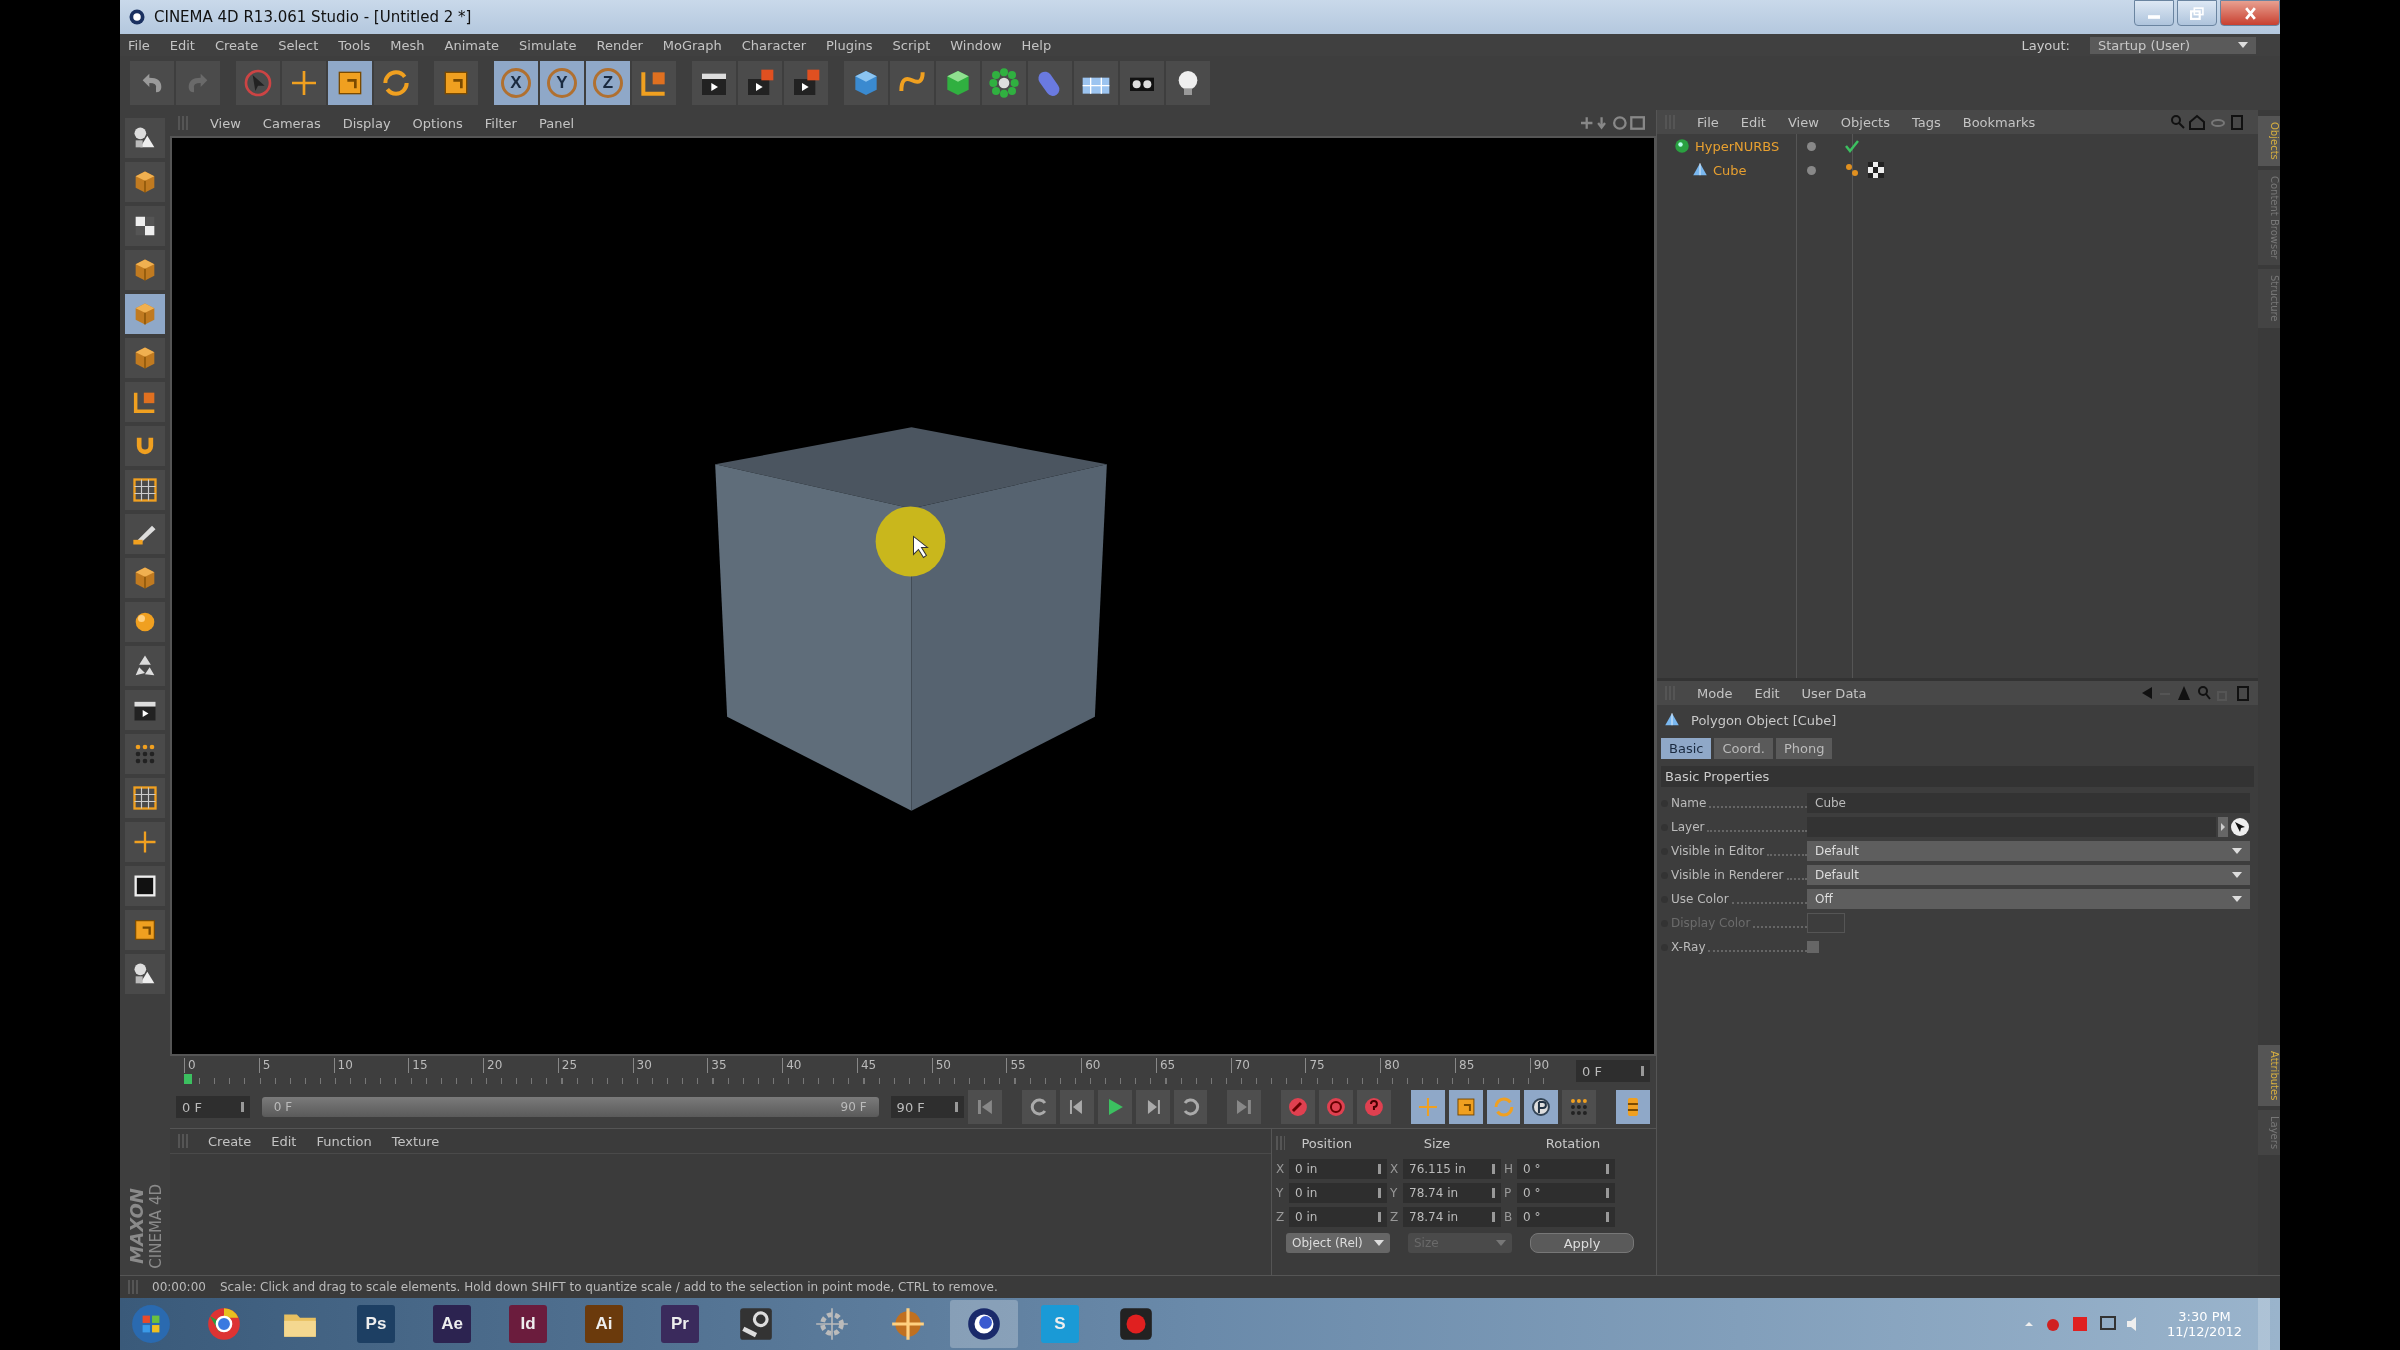 This screenshot has width=2400, height=1350. What do you see at coordinates (1338, 1243) in the screenshot?
I see `coordinate-mode-dropdown: Object (Rel)` at bounding box center [1338, 1243].